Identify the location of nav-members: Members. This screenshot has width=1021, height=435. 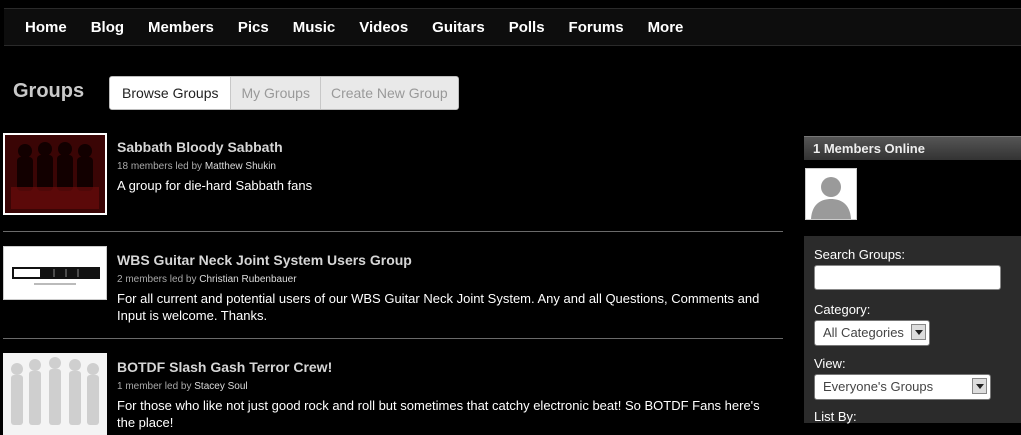
(170, 27).